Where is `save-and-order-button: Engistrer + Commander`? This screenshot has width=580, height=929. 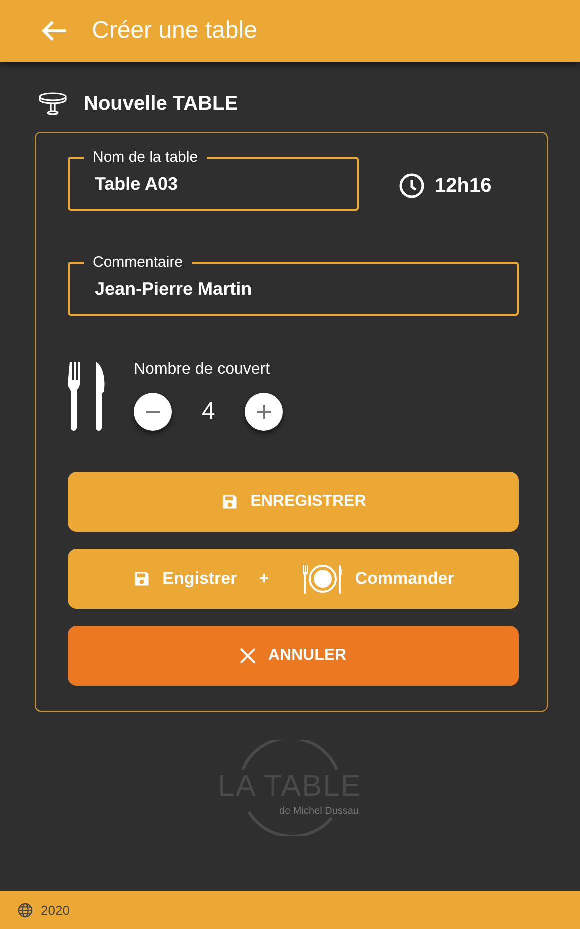 save-and-order-button: Engistrer + Commander is located at coordinates (293, 579).